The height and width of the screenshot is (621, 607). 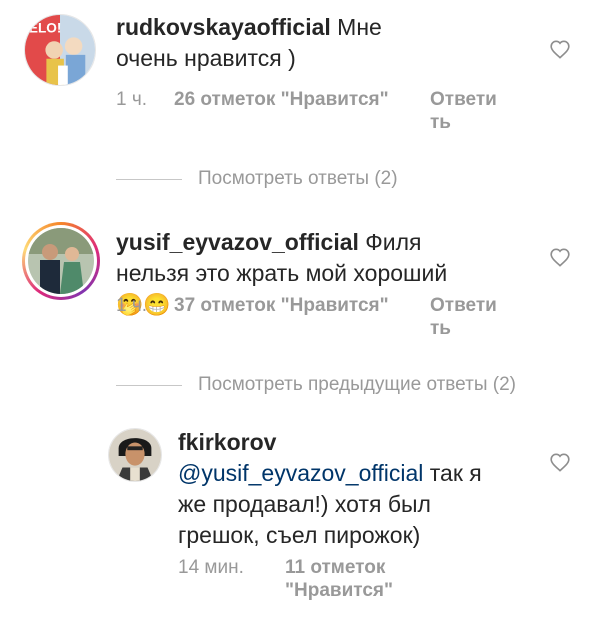 What do you see at coordinates (211, 567) in the screenshot?
I see `comment-time: 14 мин.` at bounding box center [211, 567].